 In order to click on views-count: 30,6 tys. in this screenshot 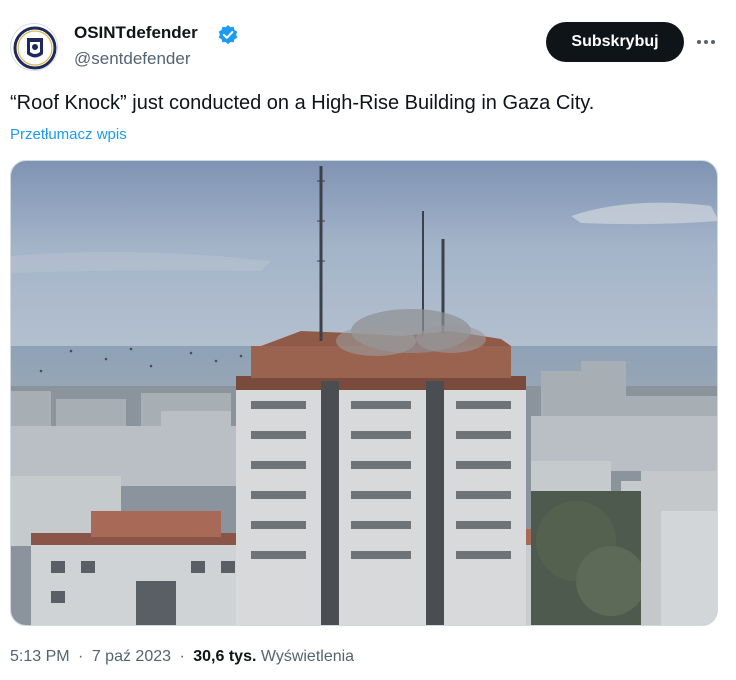, I will do `click(224, 656)`.